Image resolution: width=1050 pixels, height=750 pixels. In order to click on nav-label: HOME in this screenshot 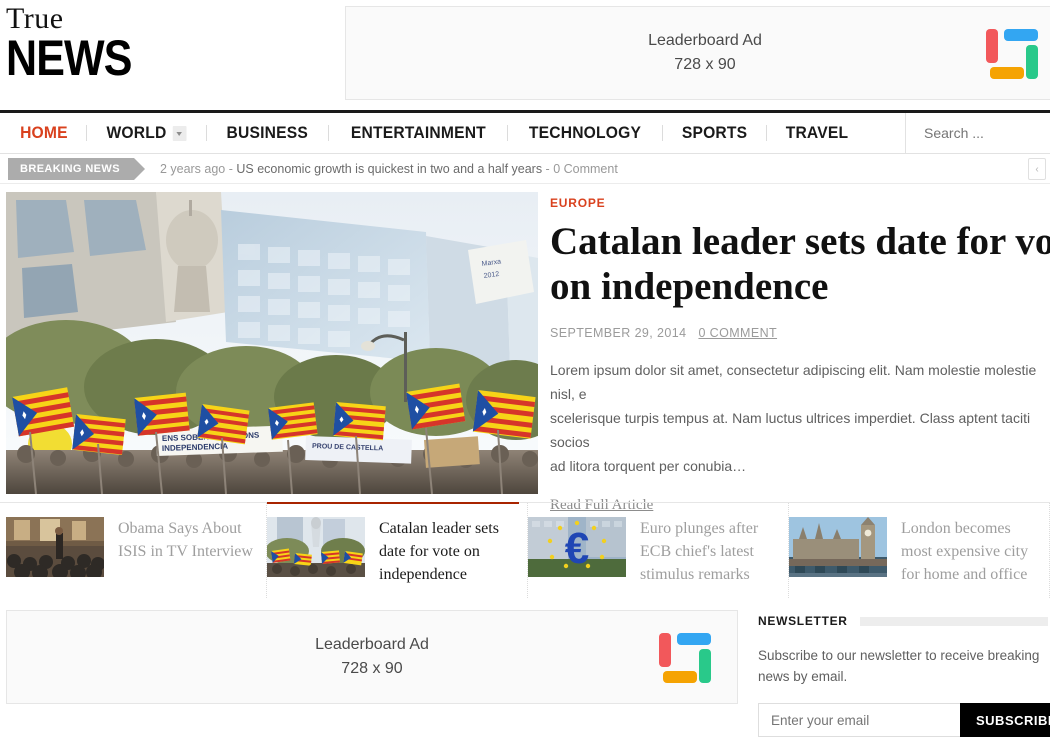, I will do `click(44, 132)`.